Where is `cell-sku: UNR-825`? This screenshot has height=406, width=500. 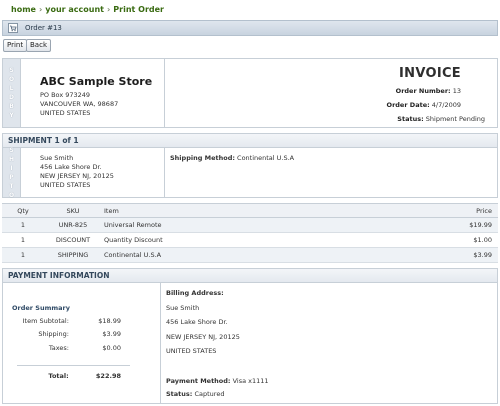 cell-sku: UNR-825 is located at coordinates (73, 225).